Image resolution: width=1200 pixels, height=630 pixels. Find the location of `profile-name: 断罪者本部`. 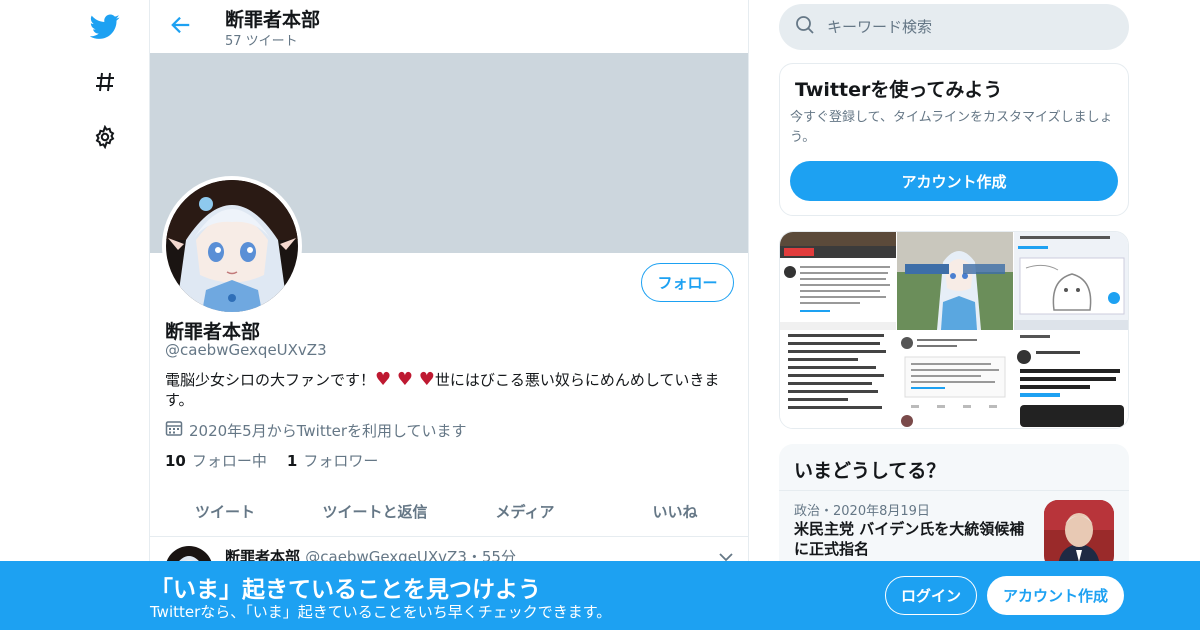

profile-name: 断罪者本部 is located at coordinates (213, 332).